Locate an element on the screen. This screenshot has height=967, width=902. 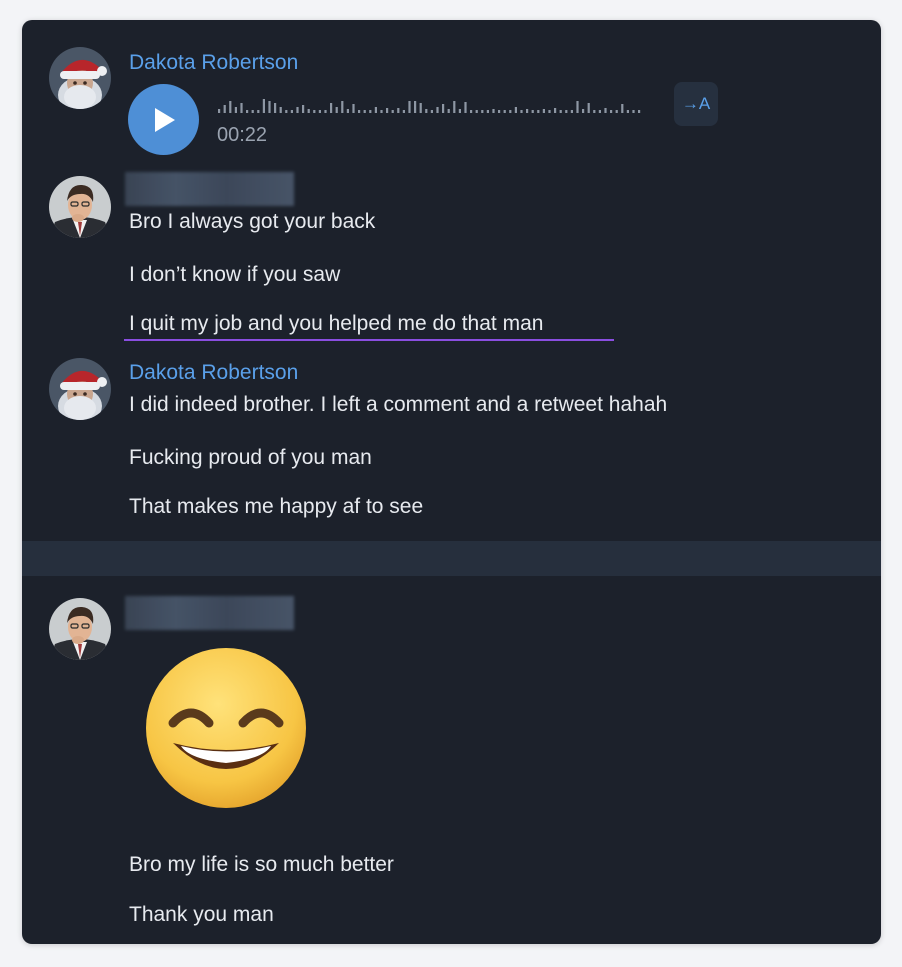
voice-waveform is located at coordinates (438, 104).